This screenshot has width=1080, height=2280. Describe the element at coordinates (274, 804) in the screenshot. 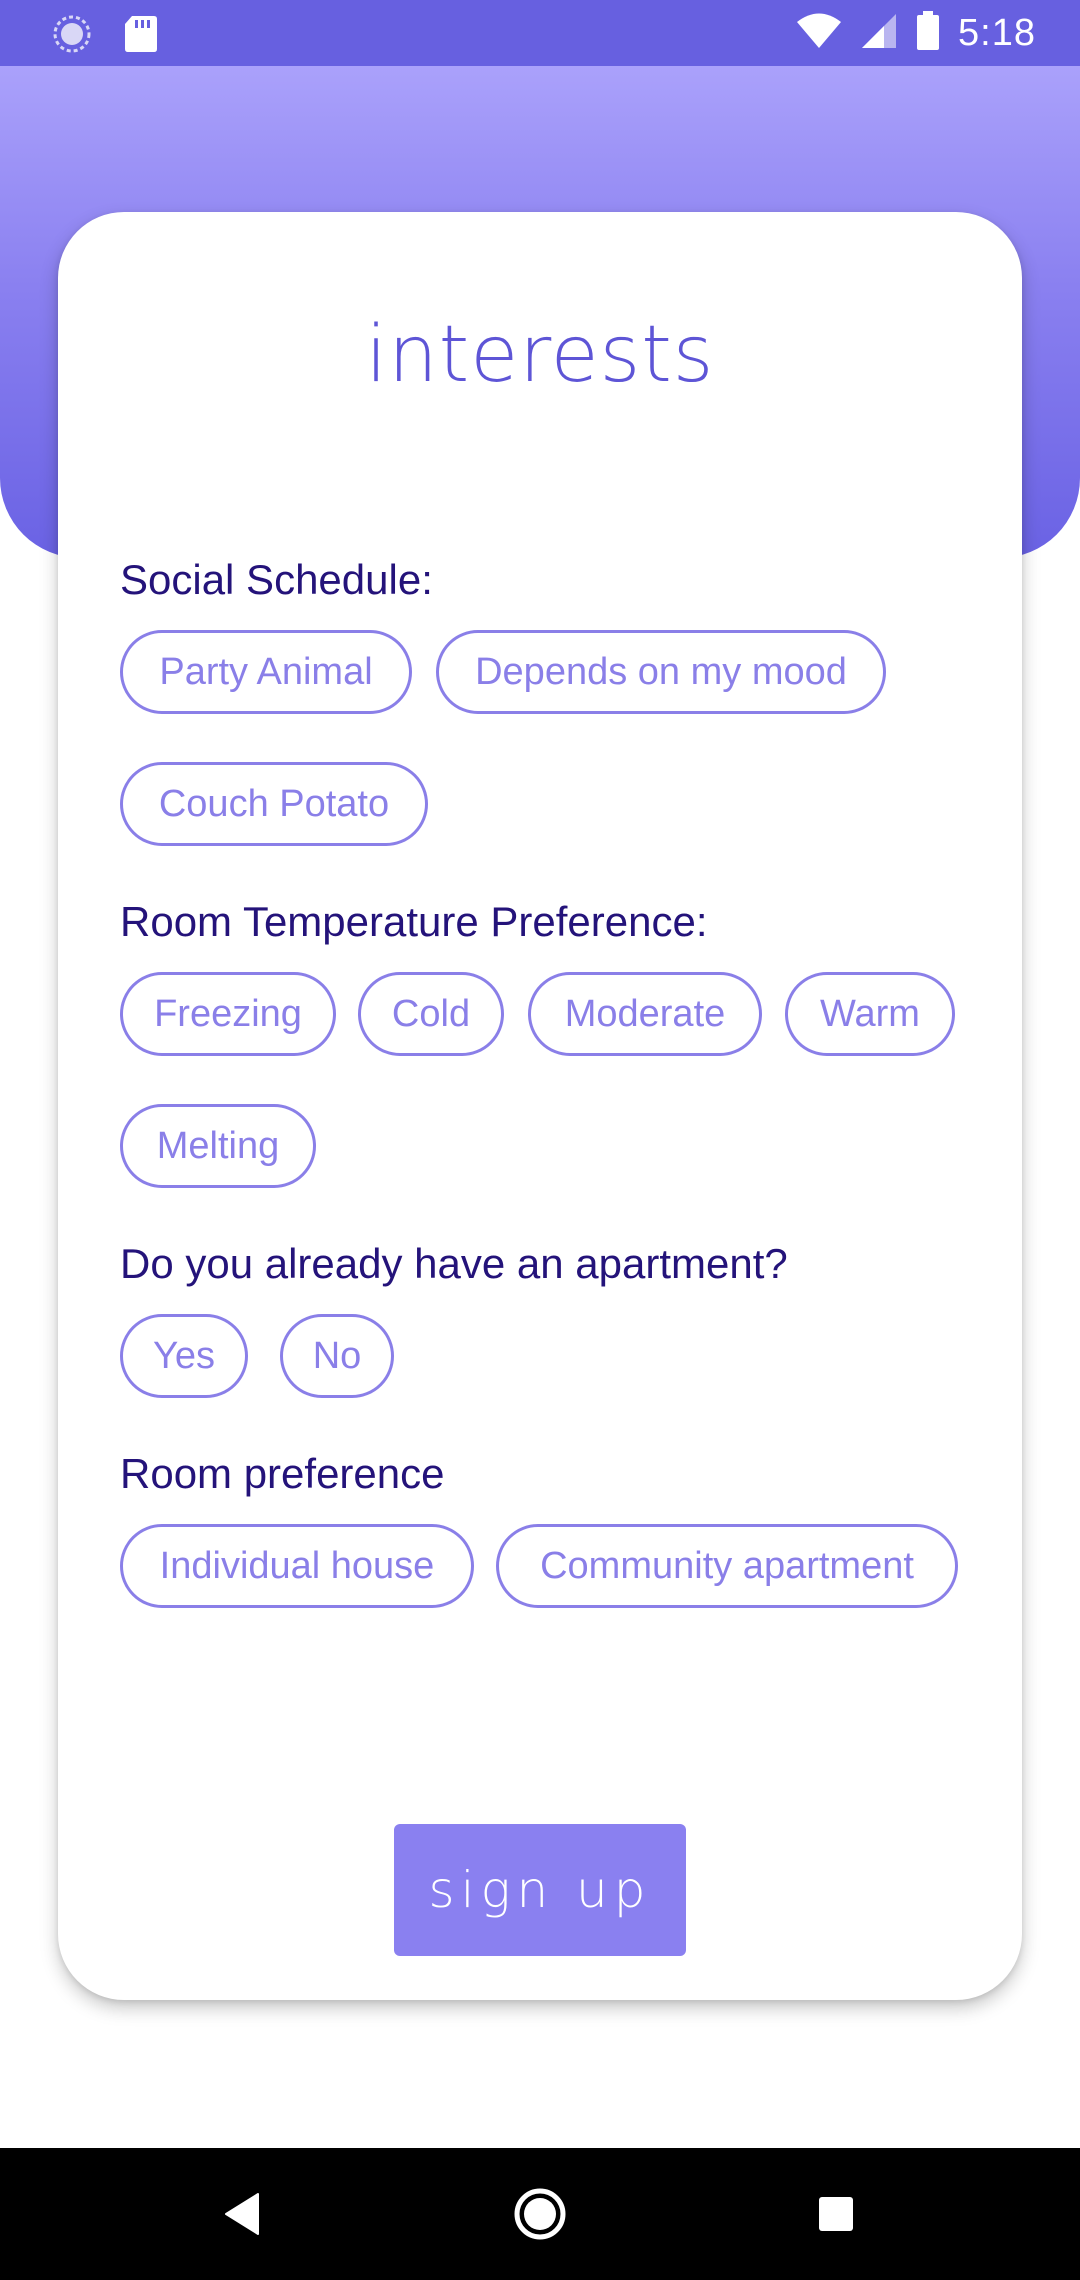

I see `option-couch-potato: Couch Potato` at that location.